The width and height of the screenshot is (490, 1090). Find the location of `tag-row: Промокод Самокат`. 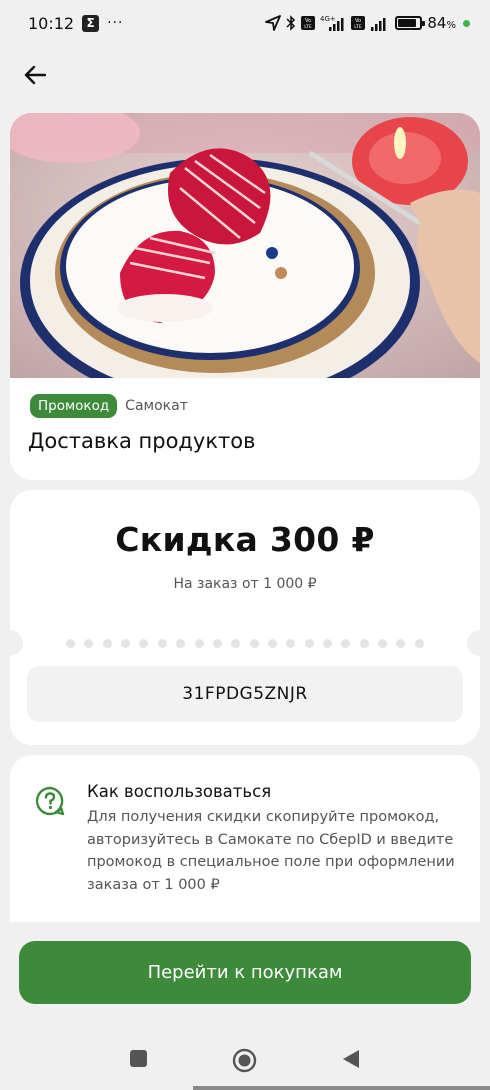

tag-row: Промокод Самокат is located at coordinates (109, 406).